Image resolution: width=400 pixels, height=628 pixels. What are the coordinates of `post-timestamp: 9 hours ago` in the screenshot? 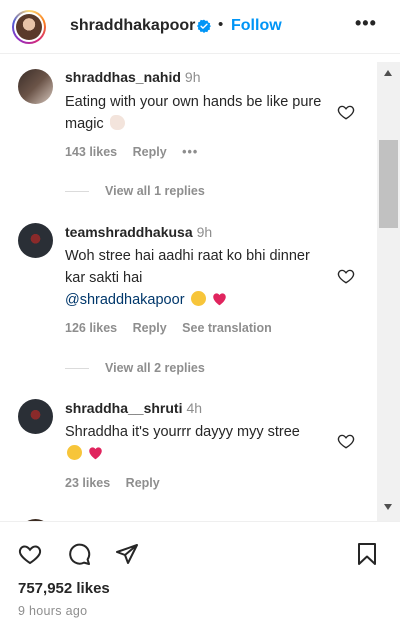 It's located at (52, 611).